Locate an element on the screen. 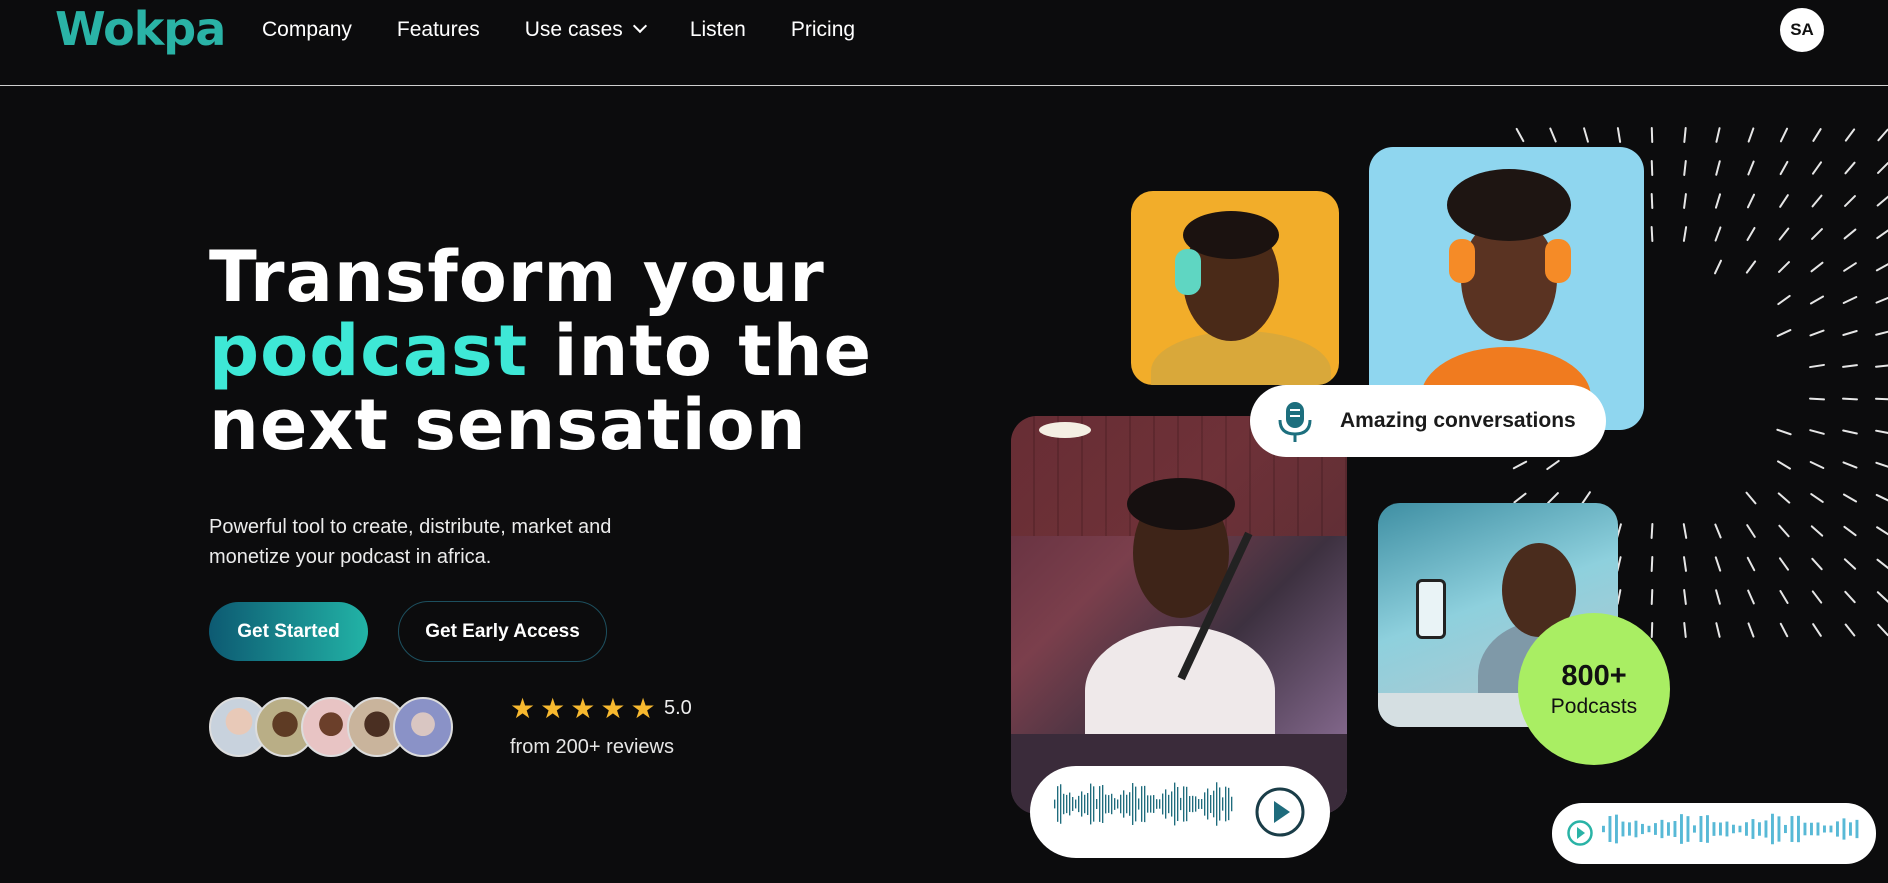 This screenshot has width=1888, height=883. nav-item-use-cases: Use cases is located at coordinates (585, 30).